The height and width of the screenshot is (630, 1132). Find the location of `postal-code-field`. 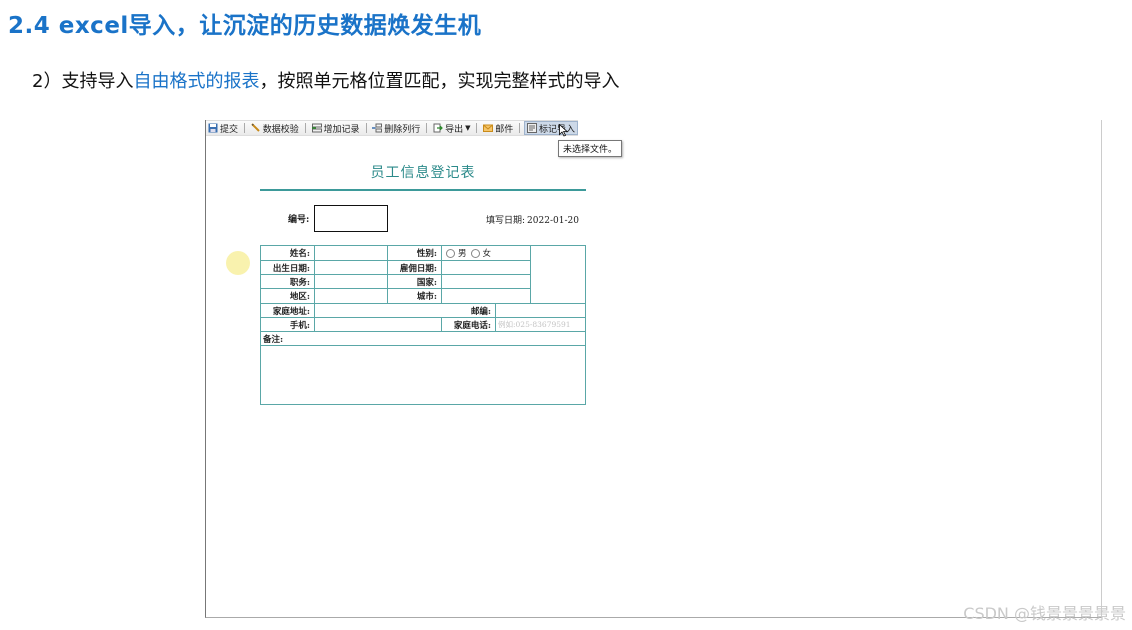

postal-code-field is located at coordinates (541, 311).